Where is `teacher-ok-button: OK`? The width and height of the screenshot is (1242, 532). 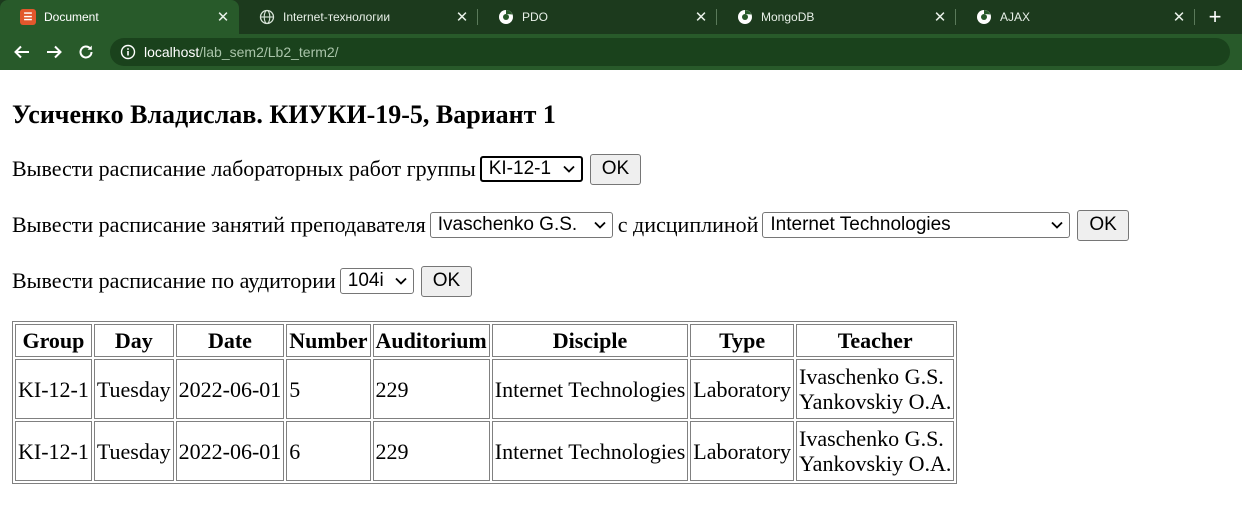
teacher-ok-button: OK is located at coordinates (1103, 225).